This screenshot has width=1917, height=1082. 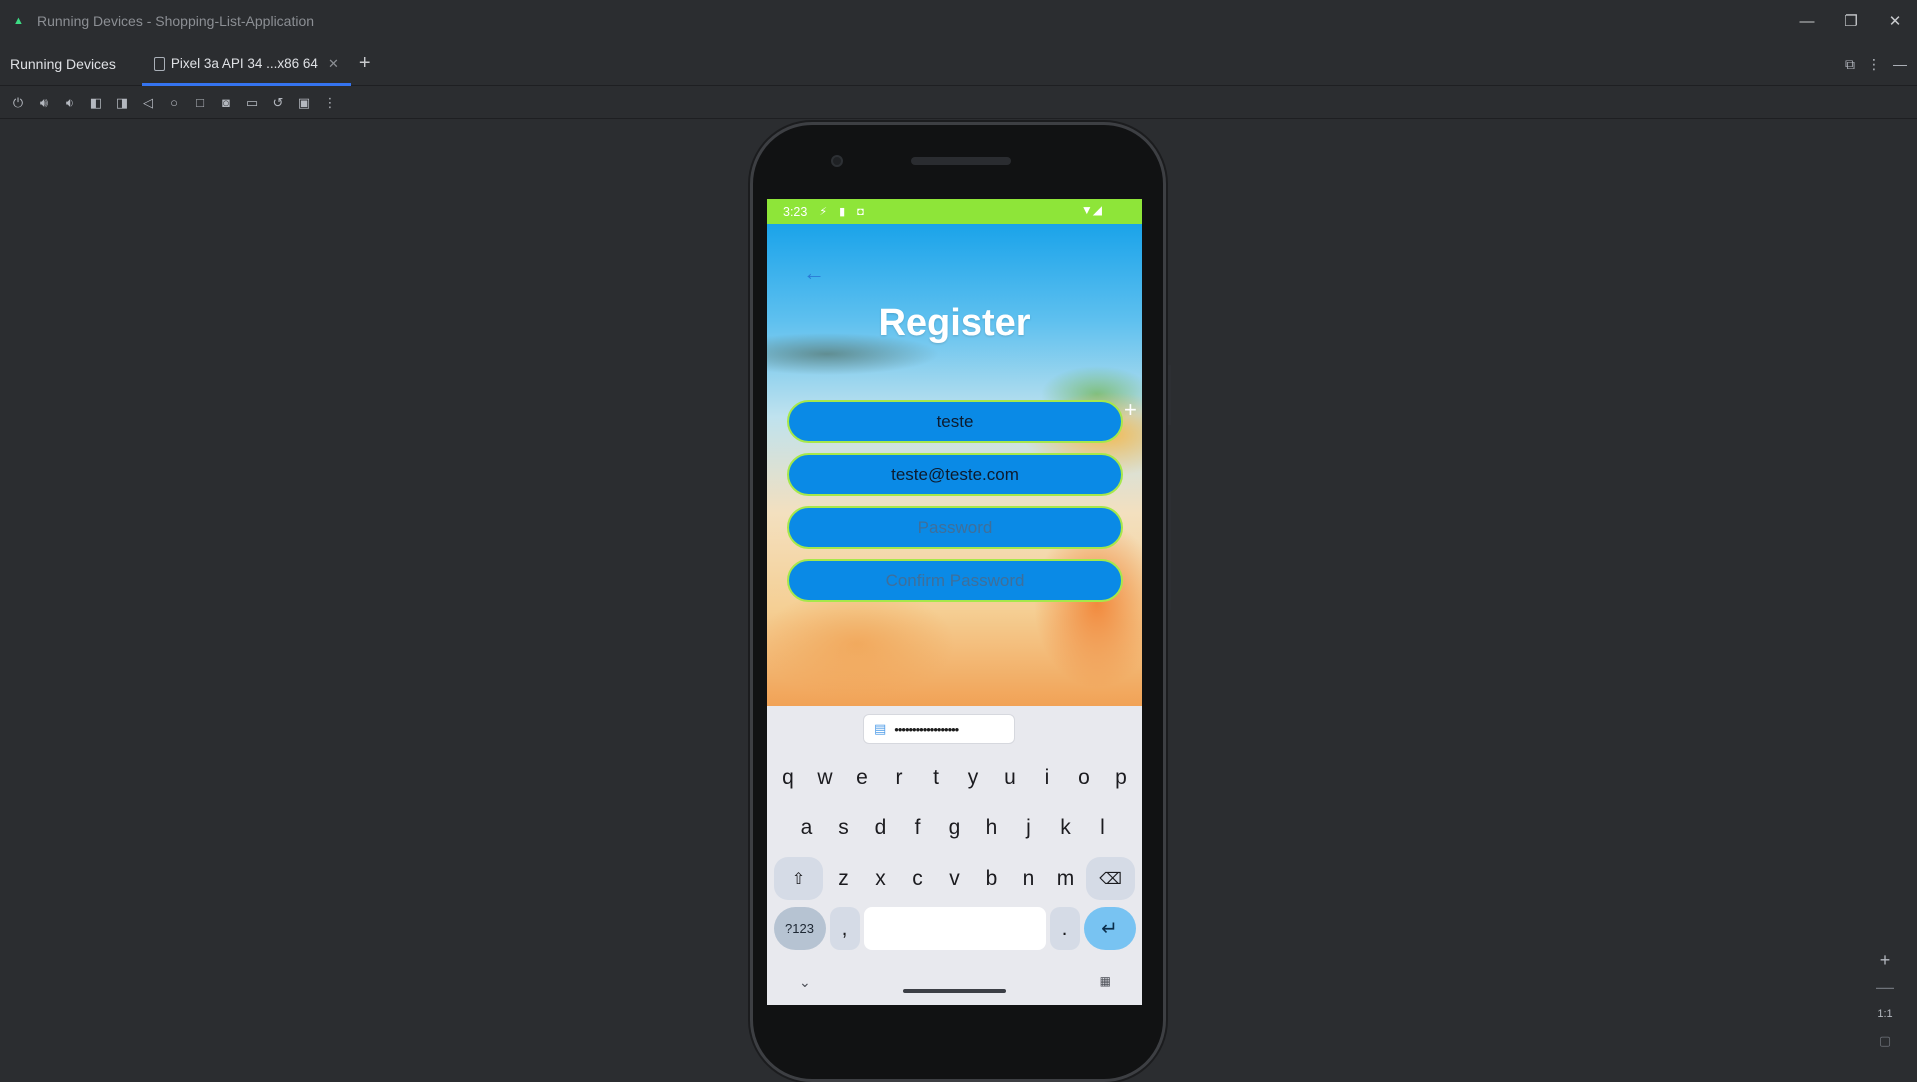 What do you see at coordinates (1091, 210) in the screenshot?
I see `wifi-signal-icon: ▼◢` at bounding box center [1091, 210].